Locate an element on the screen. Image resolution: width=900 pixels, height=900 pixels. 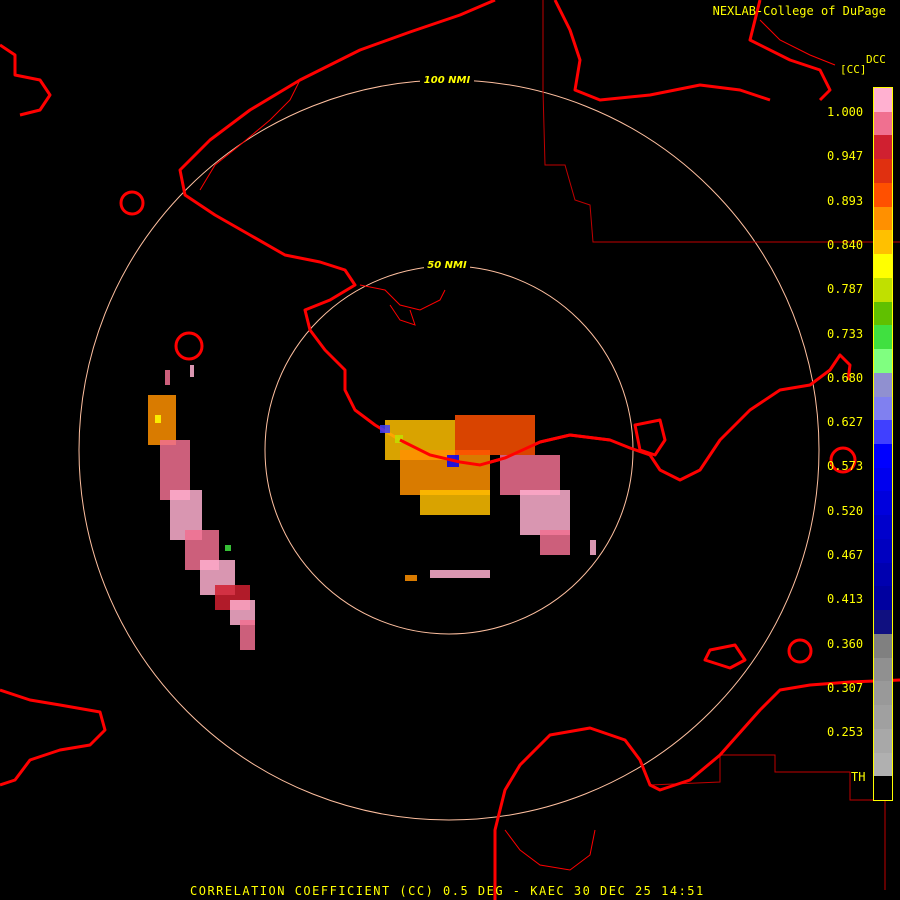
colorbar-tick-label: 0.307 is located at coordinates (845, 687).